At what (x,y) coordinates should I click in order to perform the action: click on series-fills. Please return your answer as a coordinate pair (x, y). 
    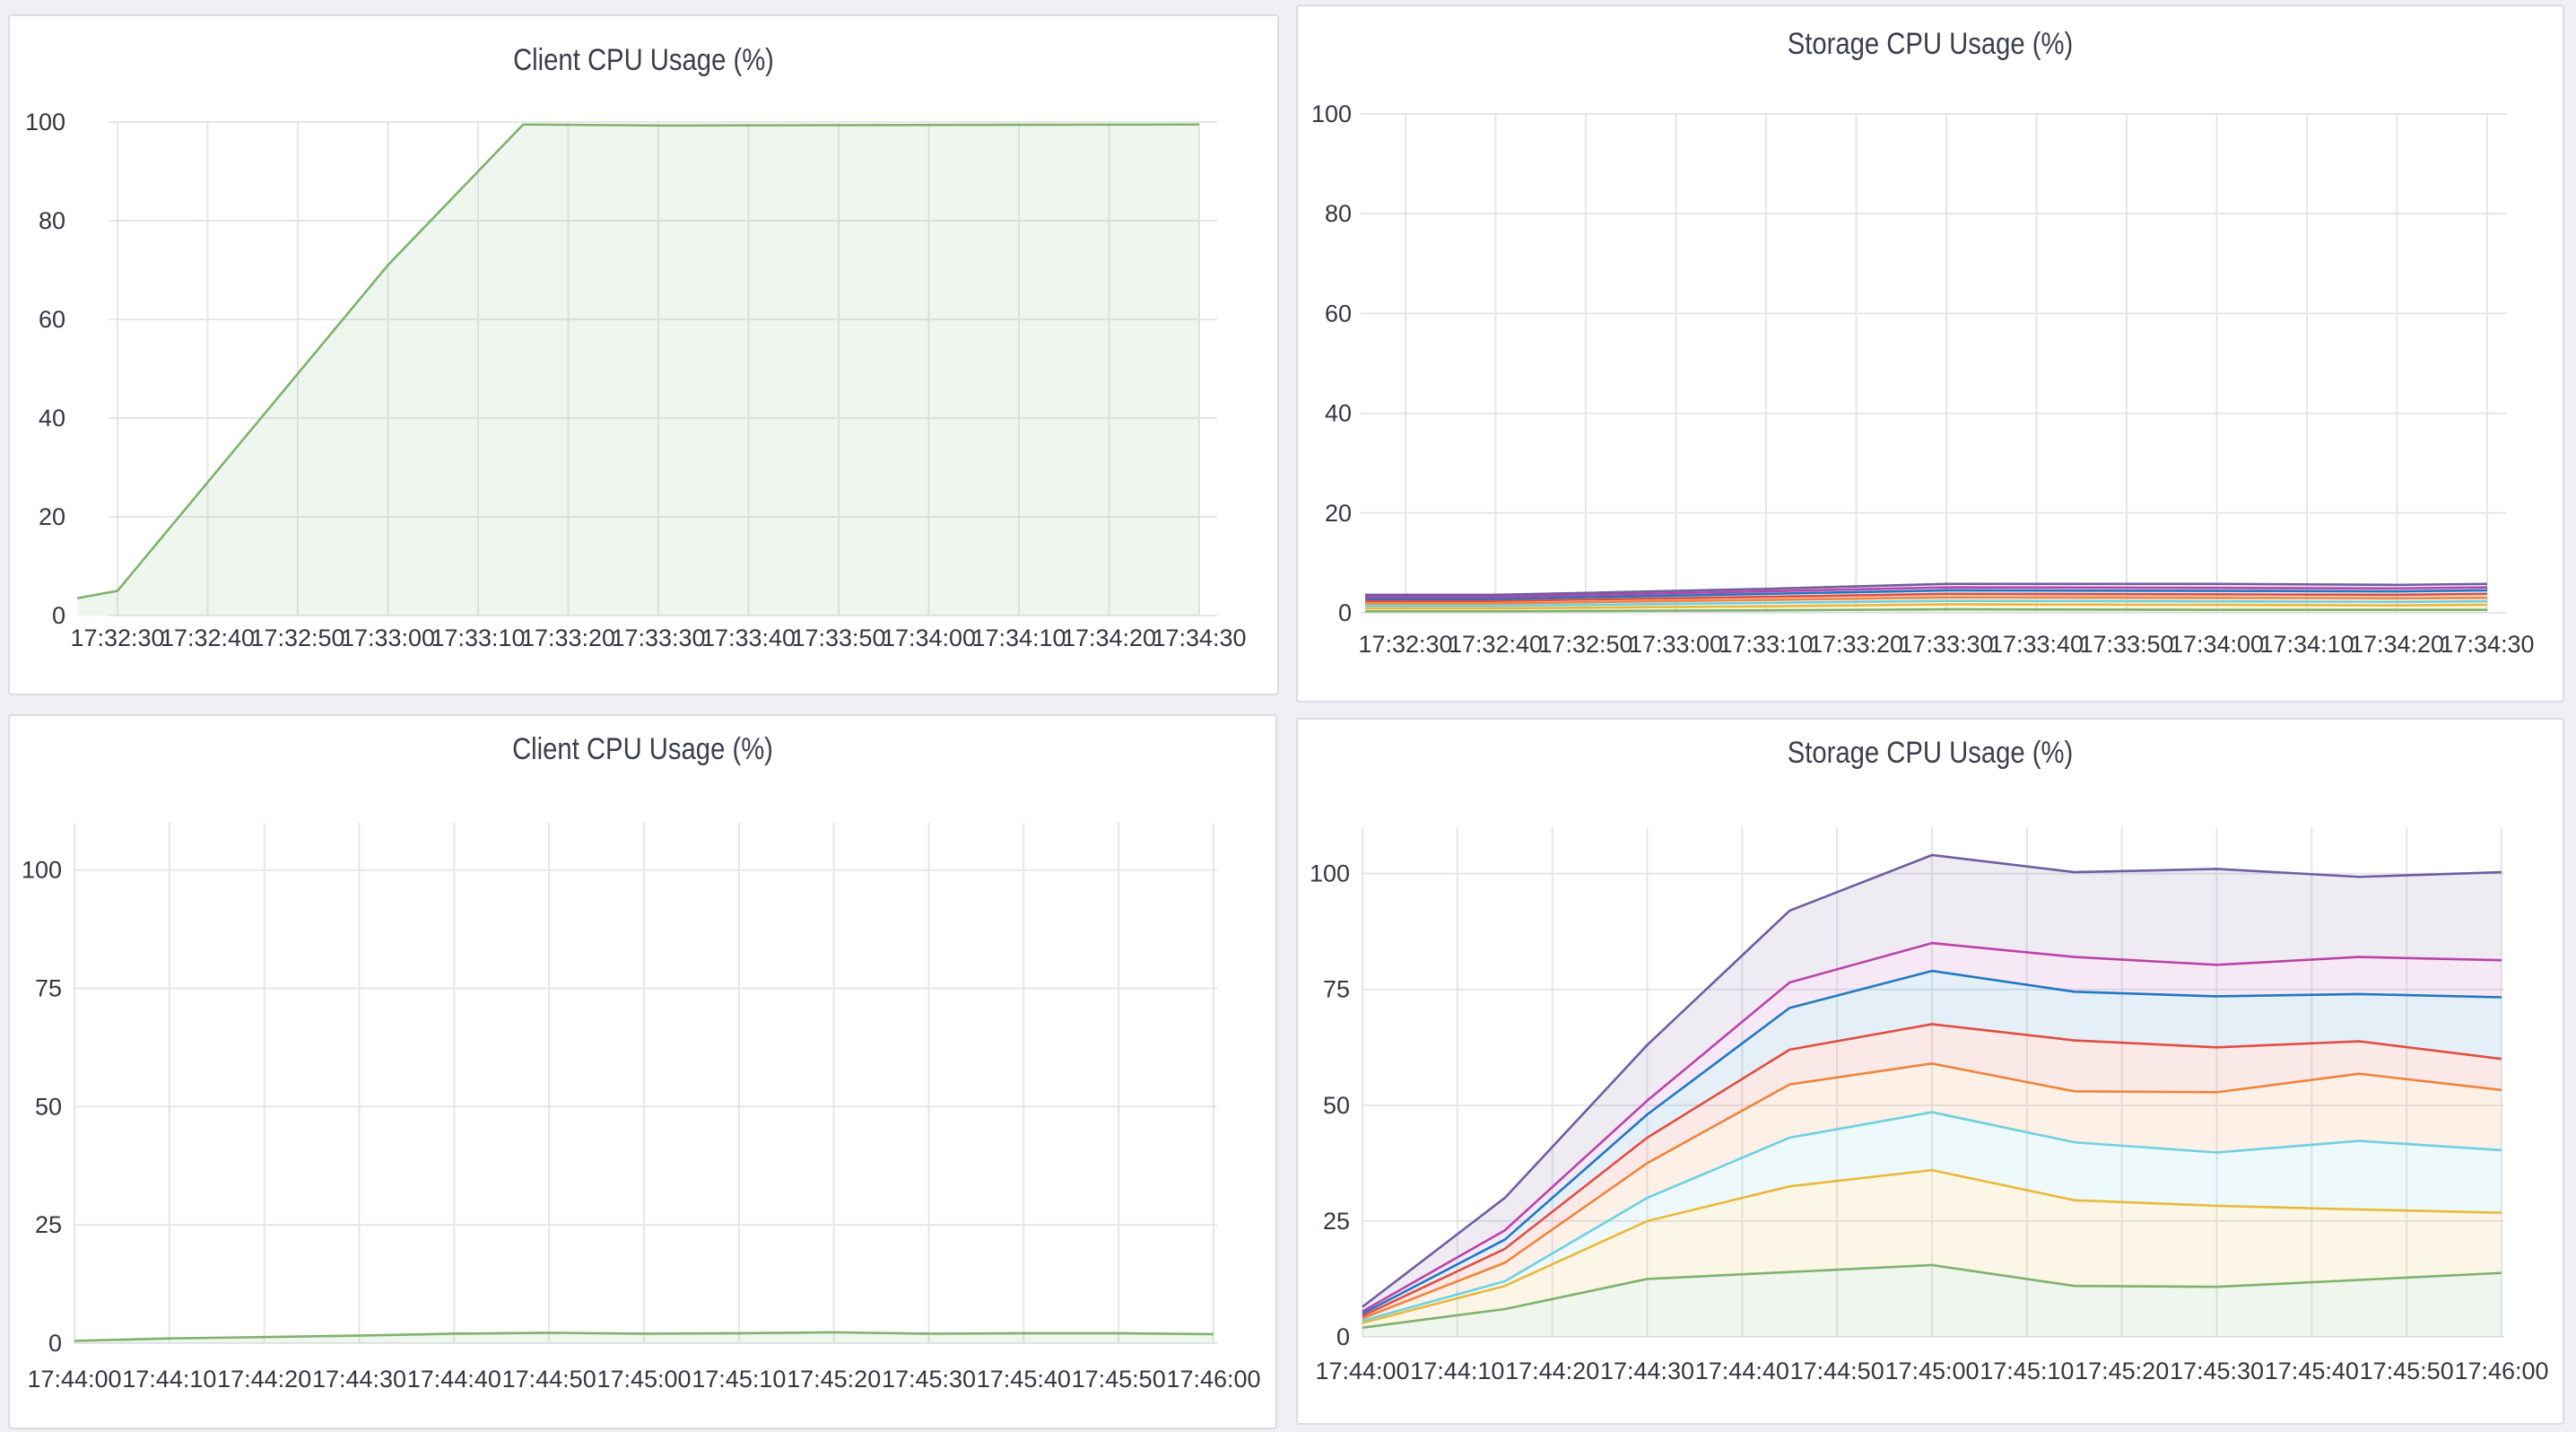
    Looking at the image, I should click on (638, 370).